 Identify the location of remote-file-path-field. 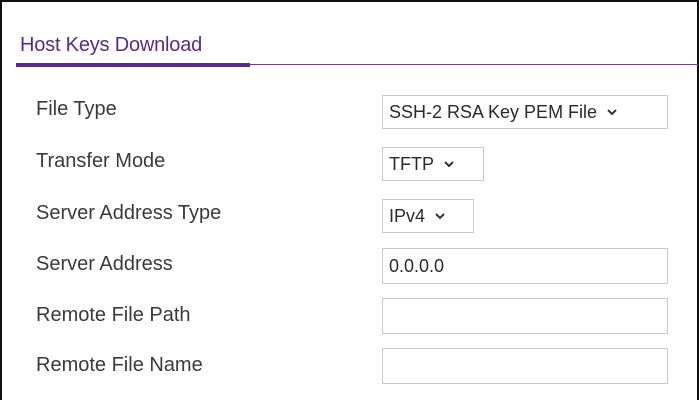
(525, 316).